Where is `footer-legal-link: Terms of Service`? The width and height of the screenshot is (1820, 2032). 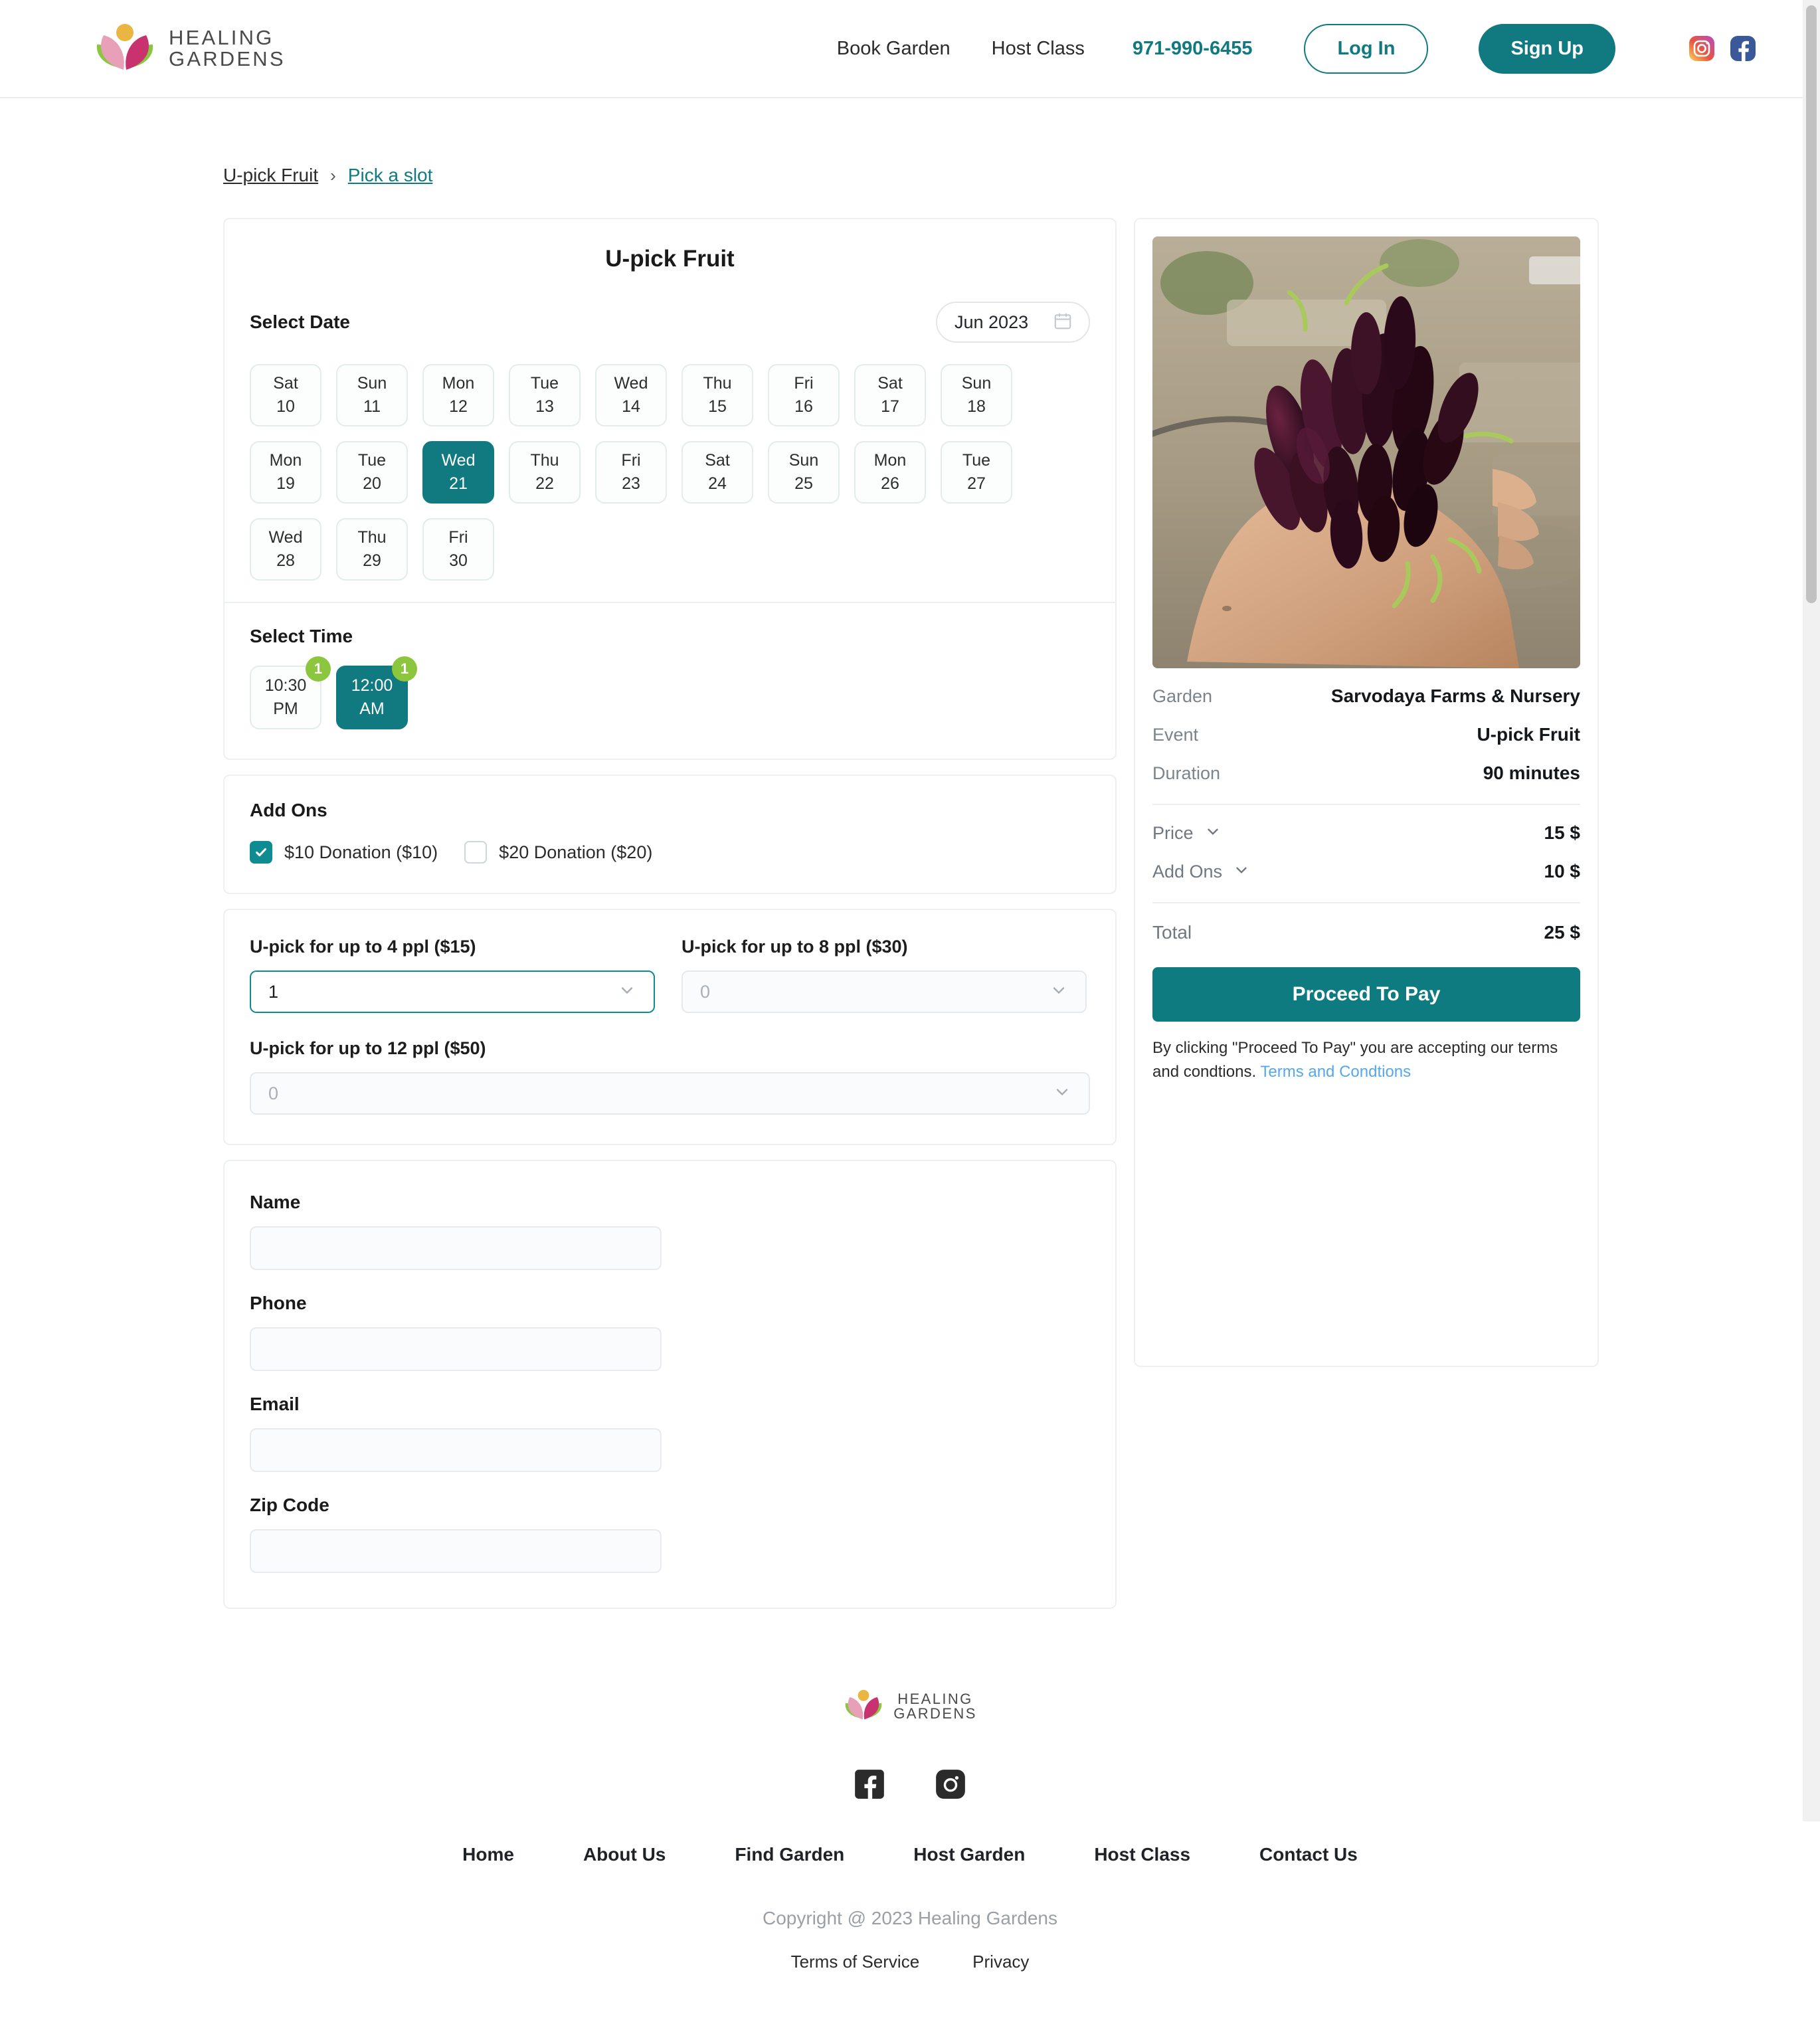 footer-legal-link: Terms of Service is located at coordinates (855, 1962).